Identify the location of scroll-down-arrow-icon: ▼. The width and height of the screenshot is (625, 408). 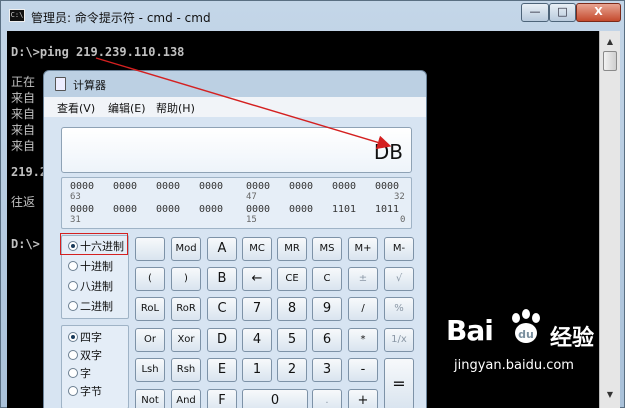
(610, 395).